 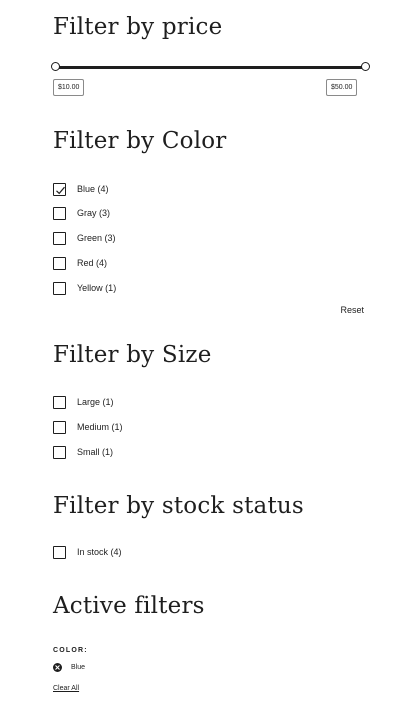 I want to click on max-price-input: $50.00, so click(x=342, y=87).